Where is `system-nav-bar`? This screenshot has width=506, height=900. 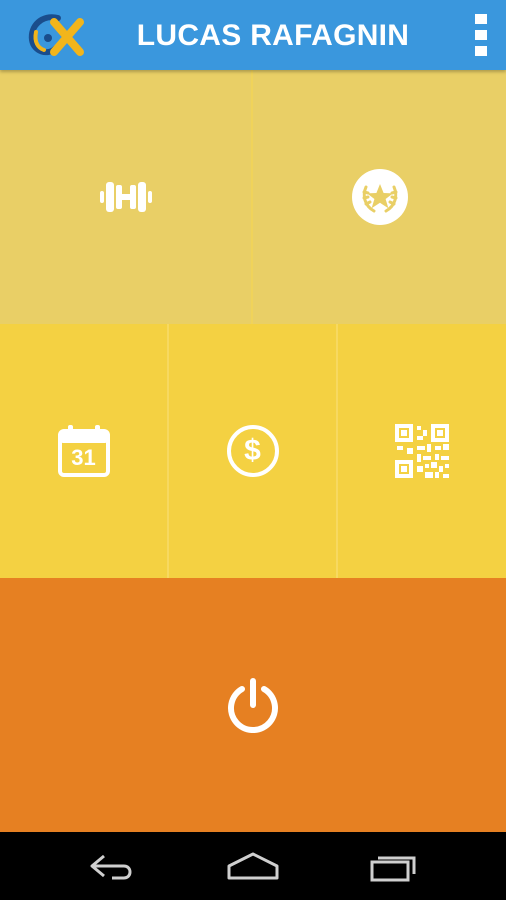
system-nav-bar is located at coordinates (253, 866).